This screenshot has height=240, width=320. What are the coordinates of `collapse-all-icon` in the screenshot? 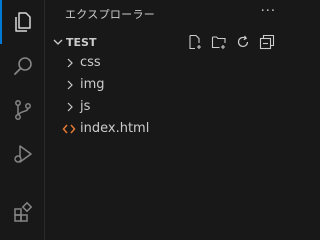 It's located at (267, 42).